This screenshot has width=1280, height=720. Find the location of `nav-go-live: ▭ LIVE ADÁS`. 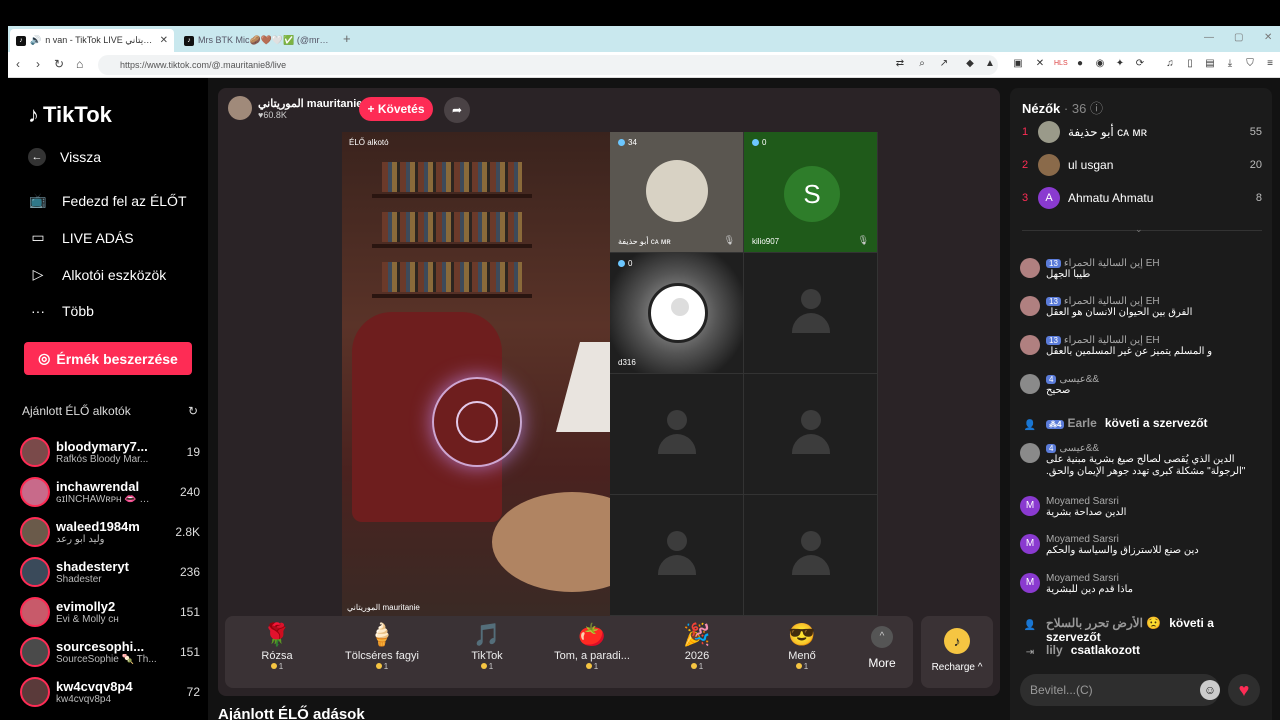

nav-go-live: ▭ LIVE ADÁS is located at coordinates (80, 237).